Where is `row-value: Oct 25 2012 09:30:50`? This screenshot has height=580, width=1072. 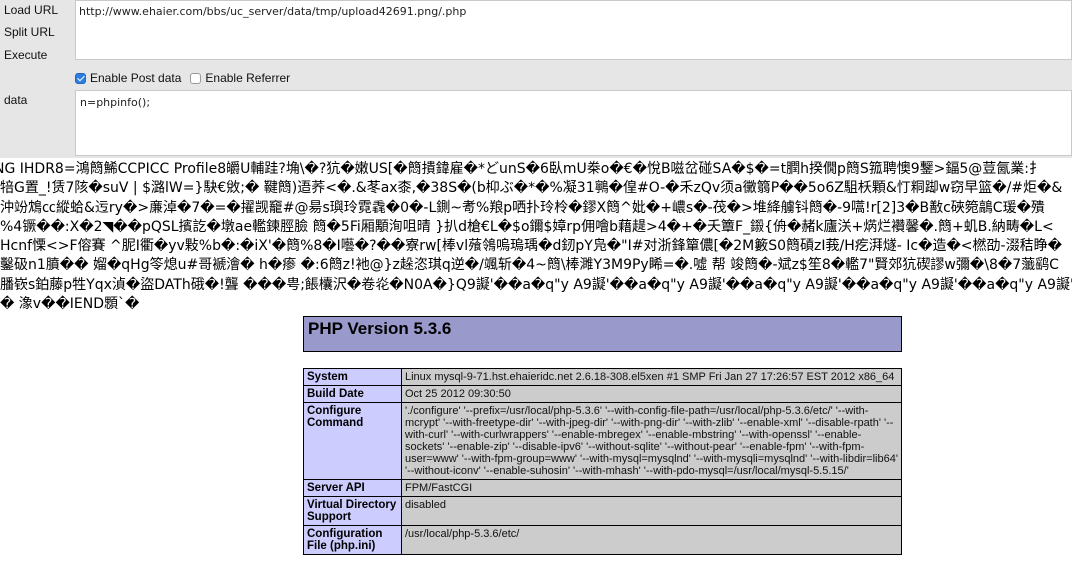
row-value: Oct 25 2012 09:30:50 is located at coordinates (651, 394).